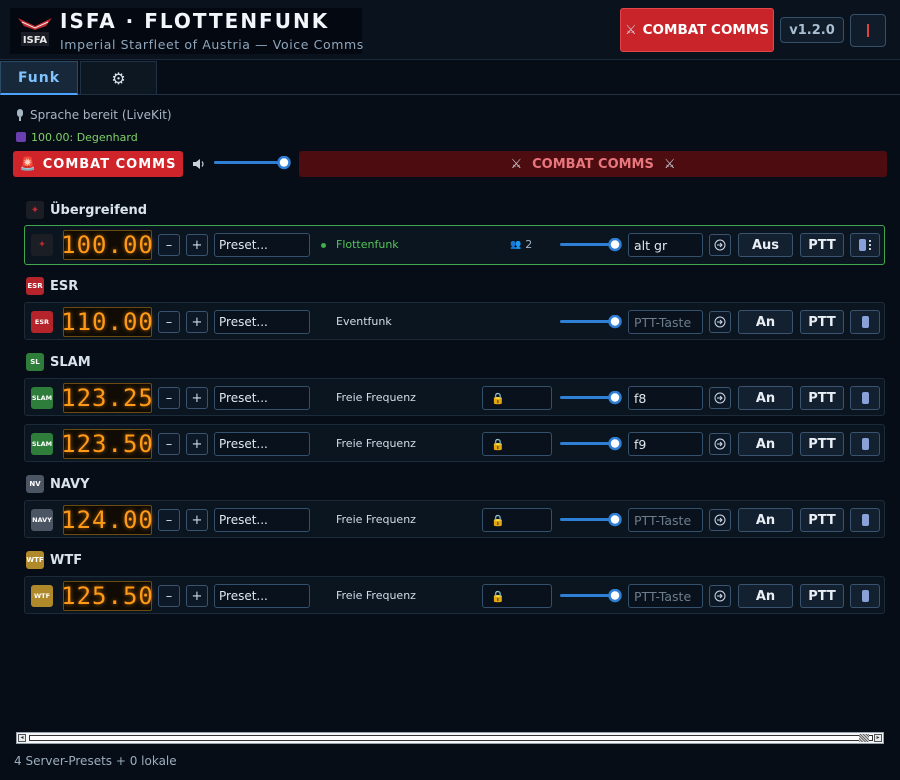 This screenshot has height=780, width=900. What do you see at coordinates (498, 398) in the screenshot?
I see `lock-icon: 🔒` at bounding box center [498, 398].